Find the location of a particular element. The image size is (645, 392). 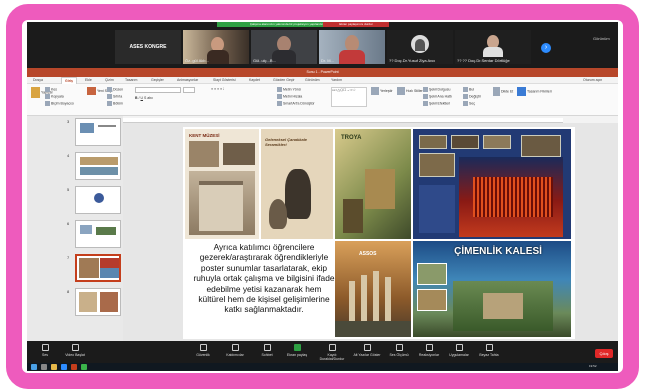

poster-cimenlik-kalesi: ÇİMENLİK KALESİ is located at coordinates (492, 289).